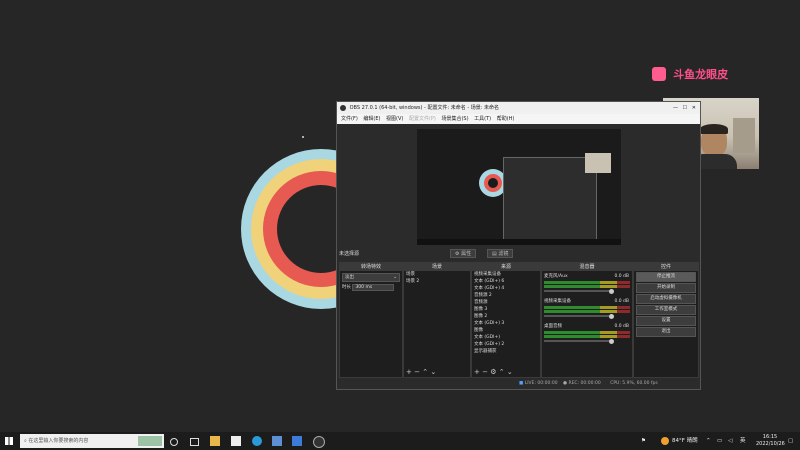 The height and width of the screenshot is (450, 800). What do you see at coordinates (150, 441) in the screenshot?
I see `search-highlight-image` at bounding box center [150, 441].